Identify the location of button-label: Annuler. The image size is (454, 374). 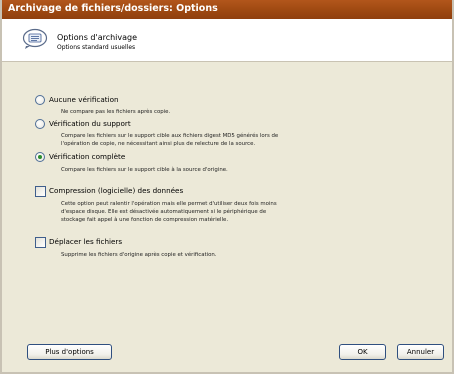
(420, 352).